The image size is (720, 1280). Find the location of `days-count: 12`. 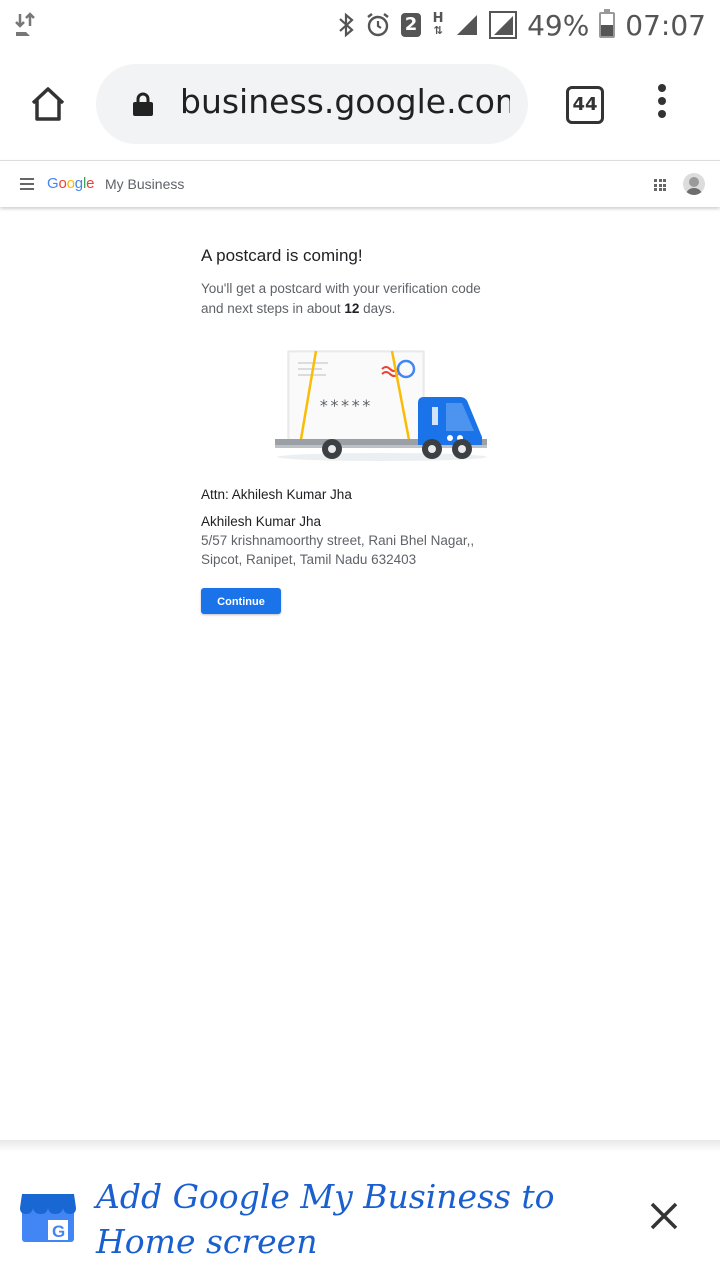

days-count: 12 is located at coordinates (352, 308).